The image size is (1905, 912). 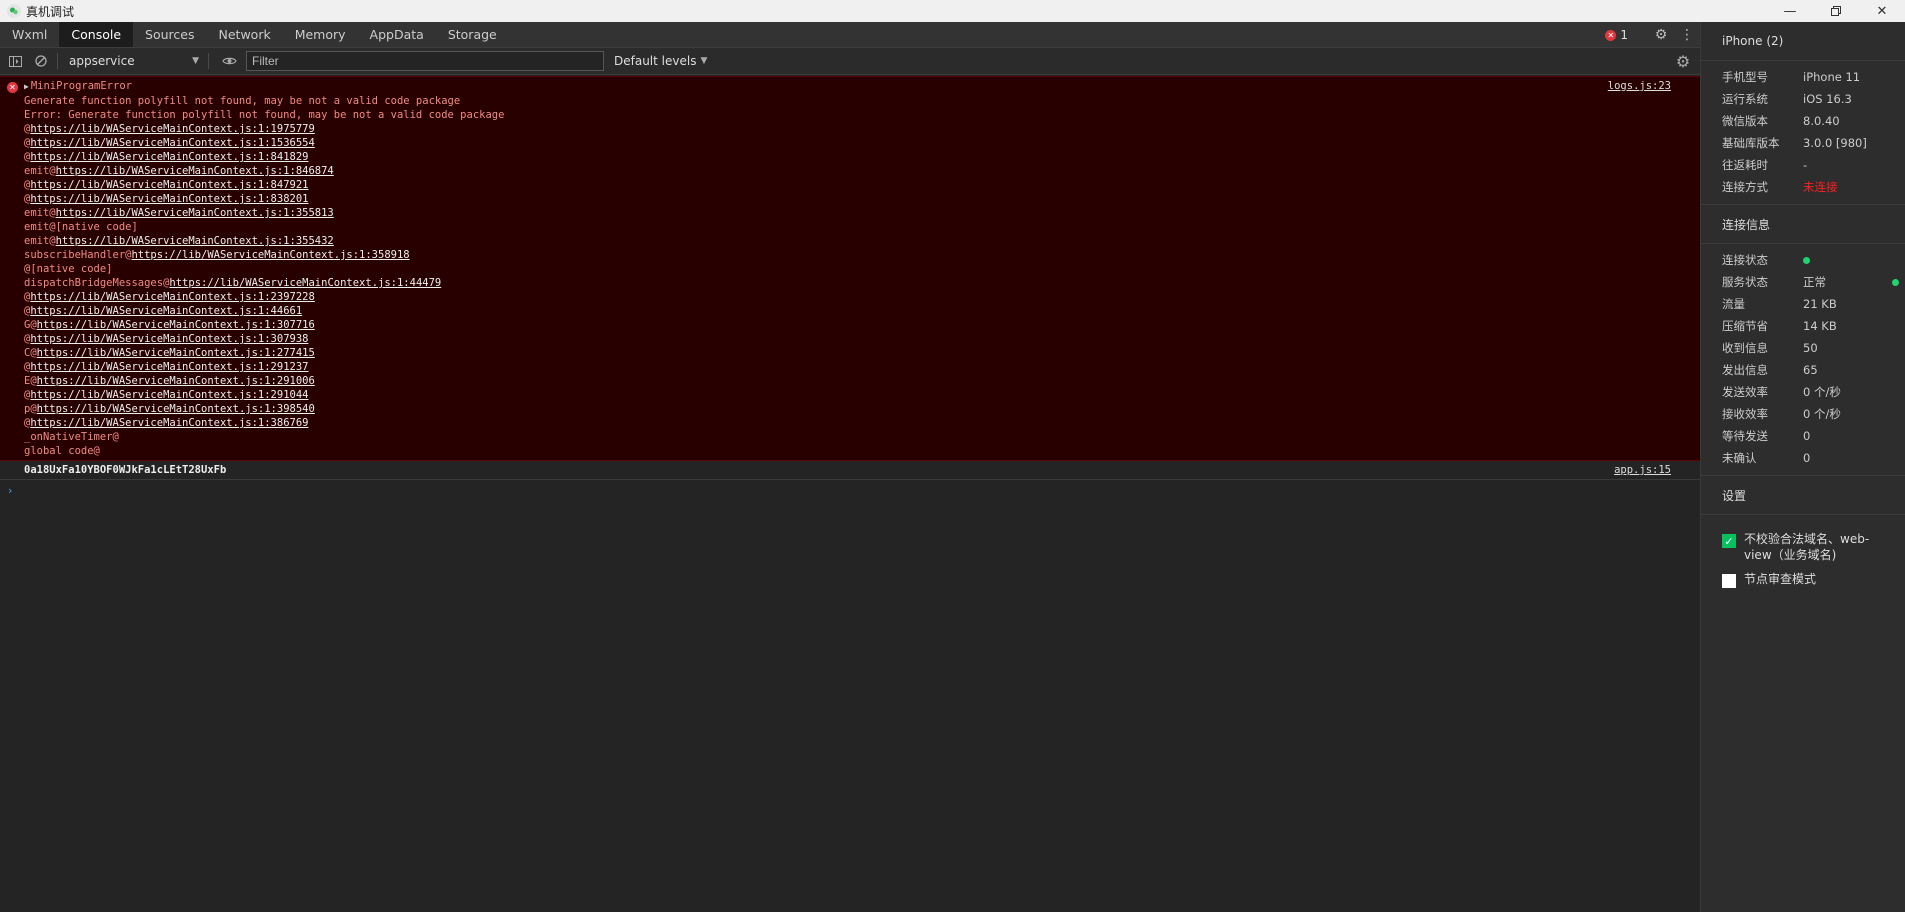 What do you see at coordinates (1729, 541) in the screenshot?
I see `checkbox-checked: ✓` at bounding box center [1729, 541].